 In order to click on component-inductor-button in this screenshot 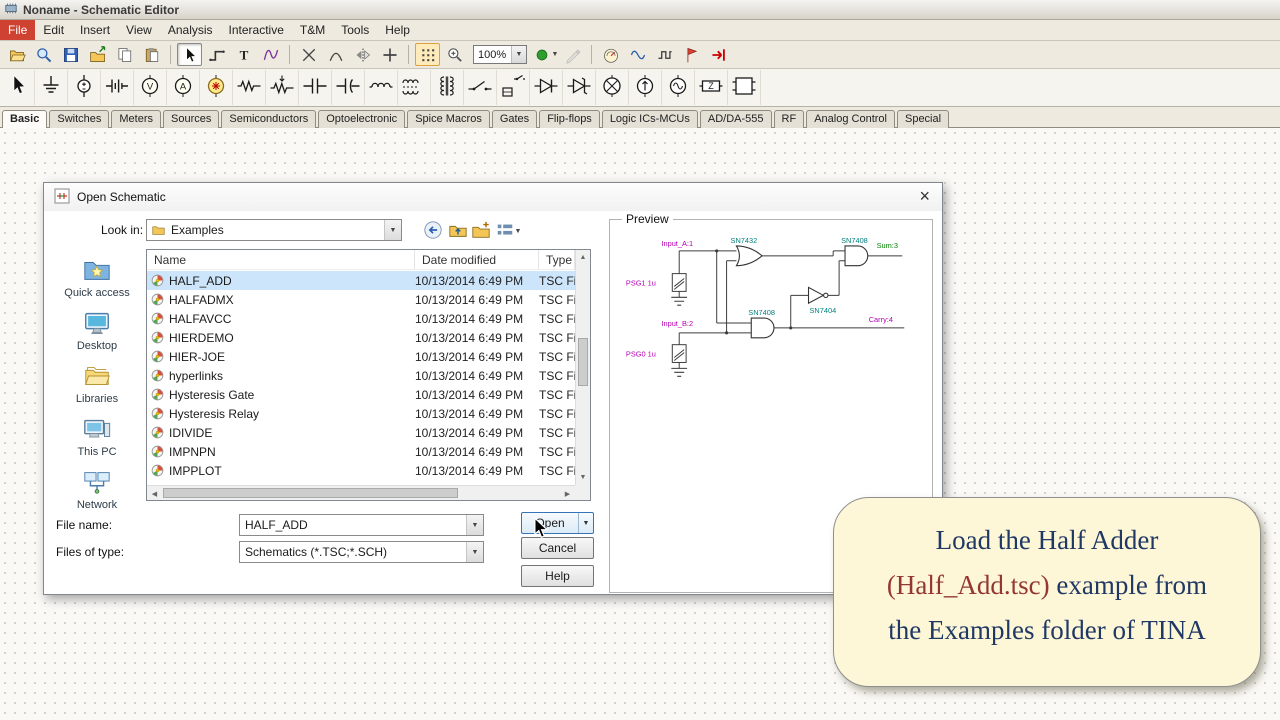, I will do `click(381, 87)`.